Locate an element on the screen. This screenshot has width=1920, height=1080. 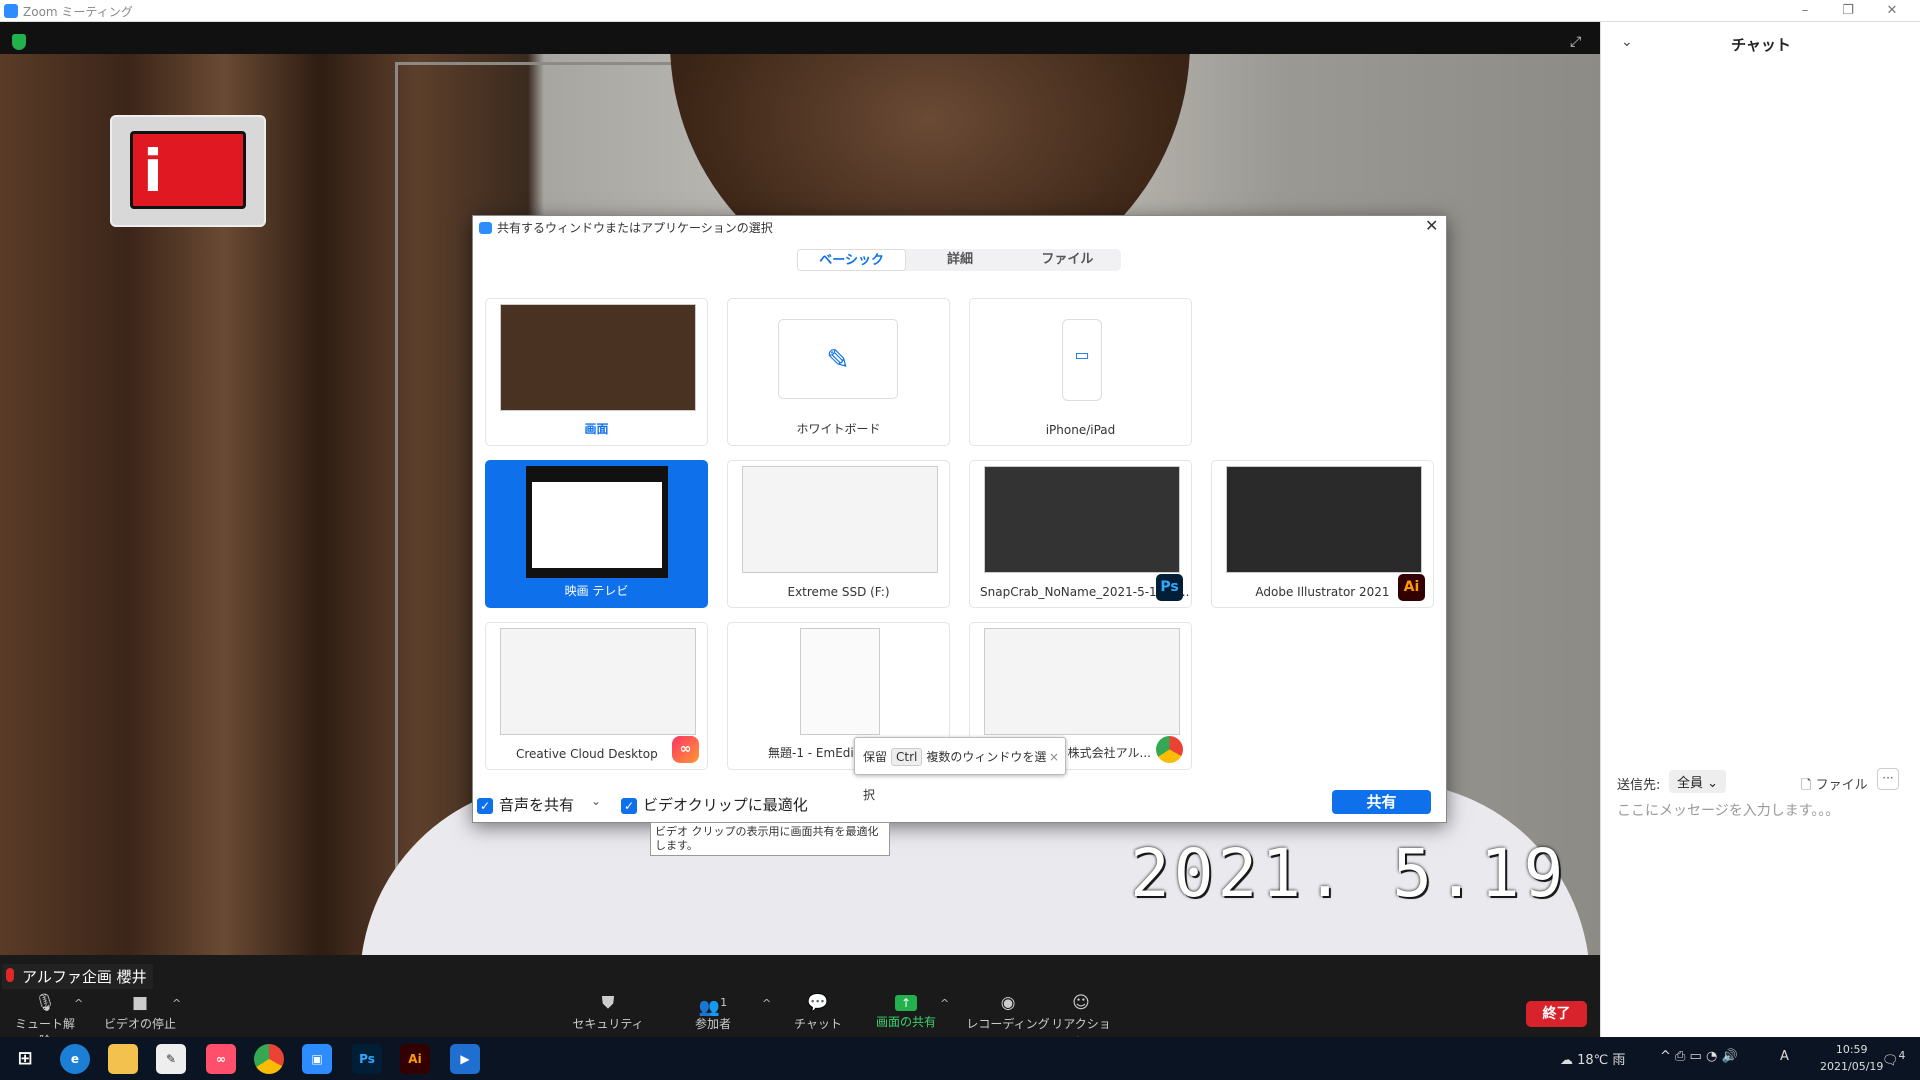
zoom-icon is located at coordinates (485, 228).